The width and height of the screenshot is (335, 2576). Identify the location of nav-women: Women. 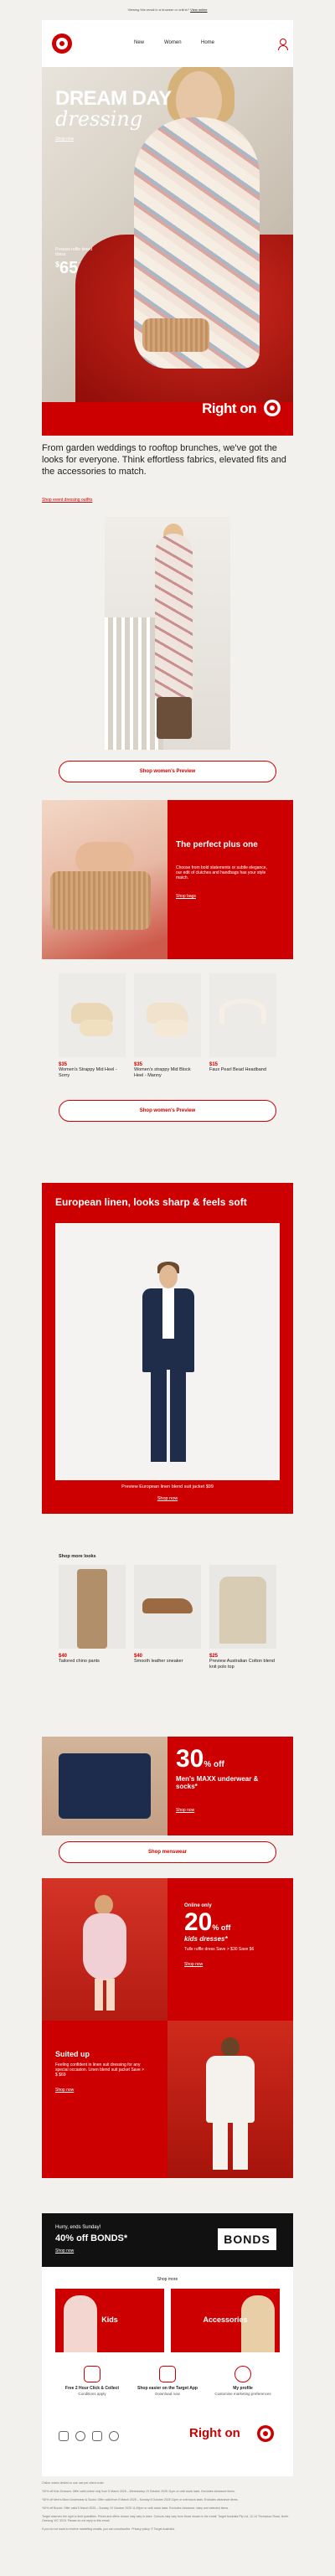
(173, 42).